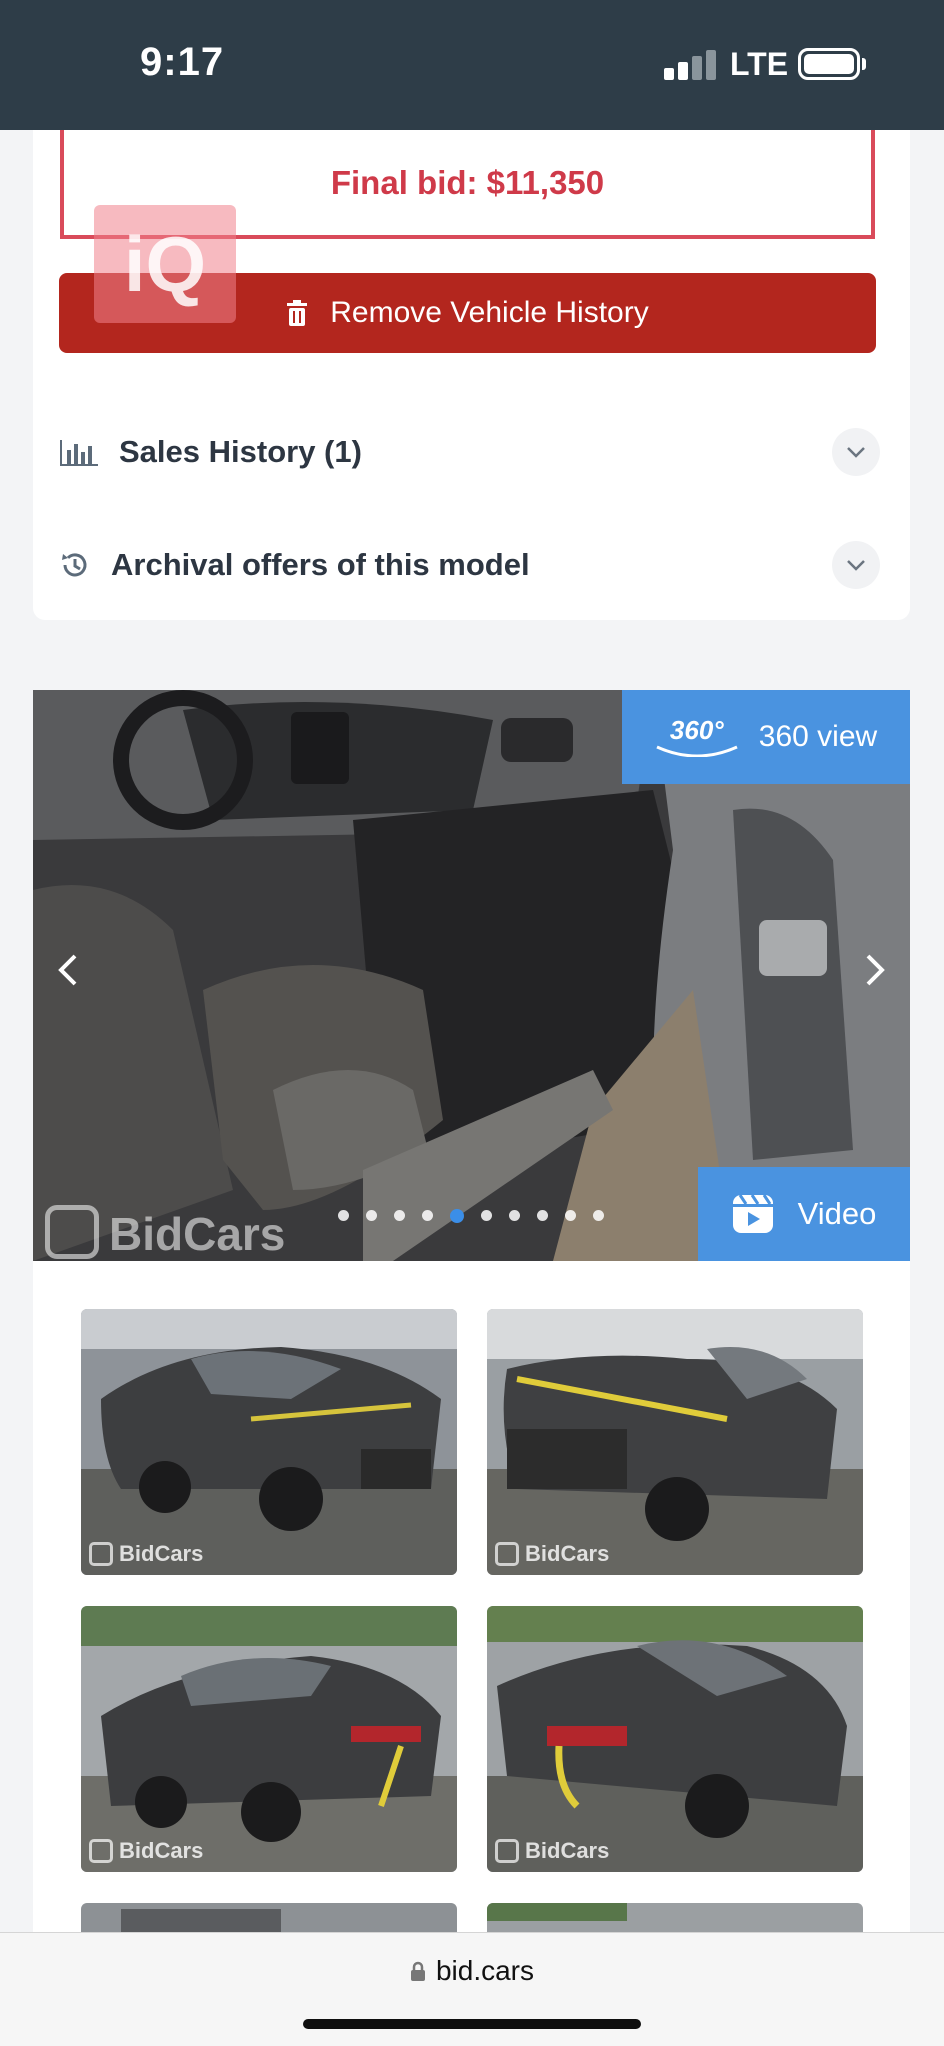 This screenshot has width=944, height=2046. Describe the element at coordinates (864, 64) in the screenshot. I see `battery-tip` at that location.